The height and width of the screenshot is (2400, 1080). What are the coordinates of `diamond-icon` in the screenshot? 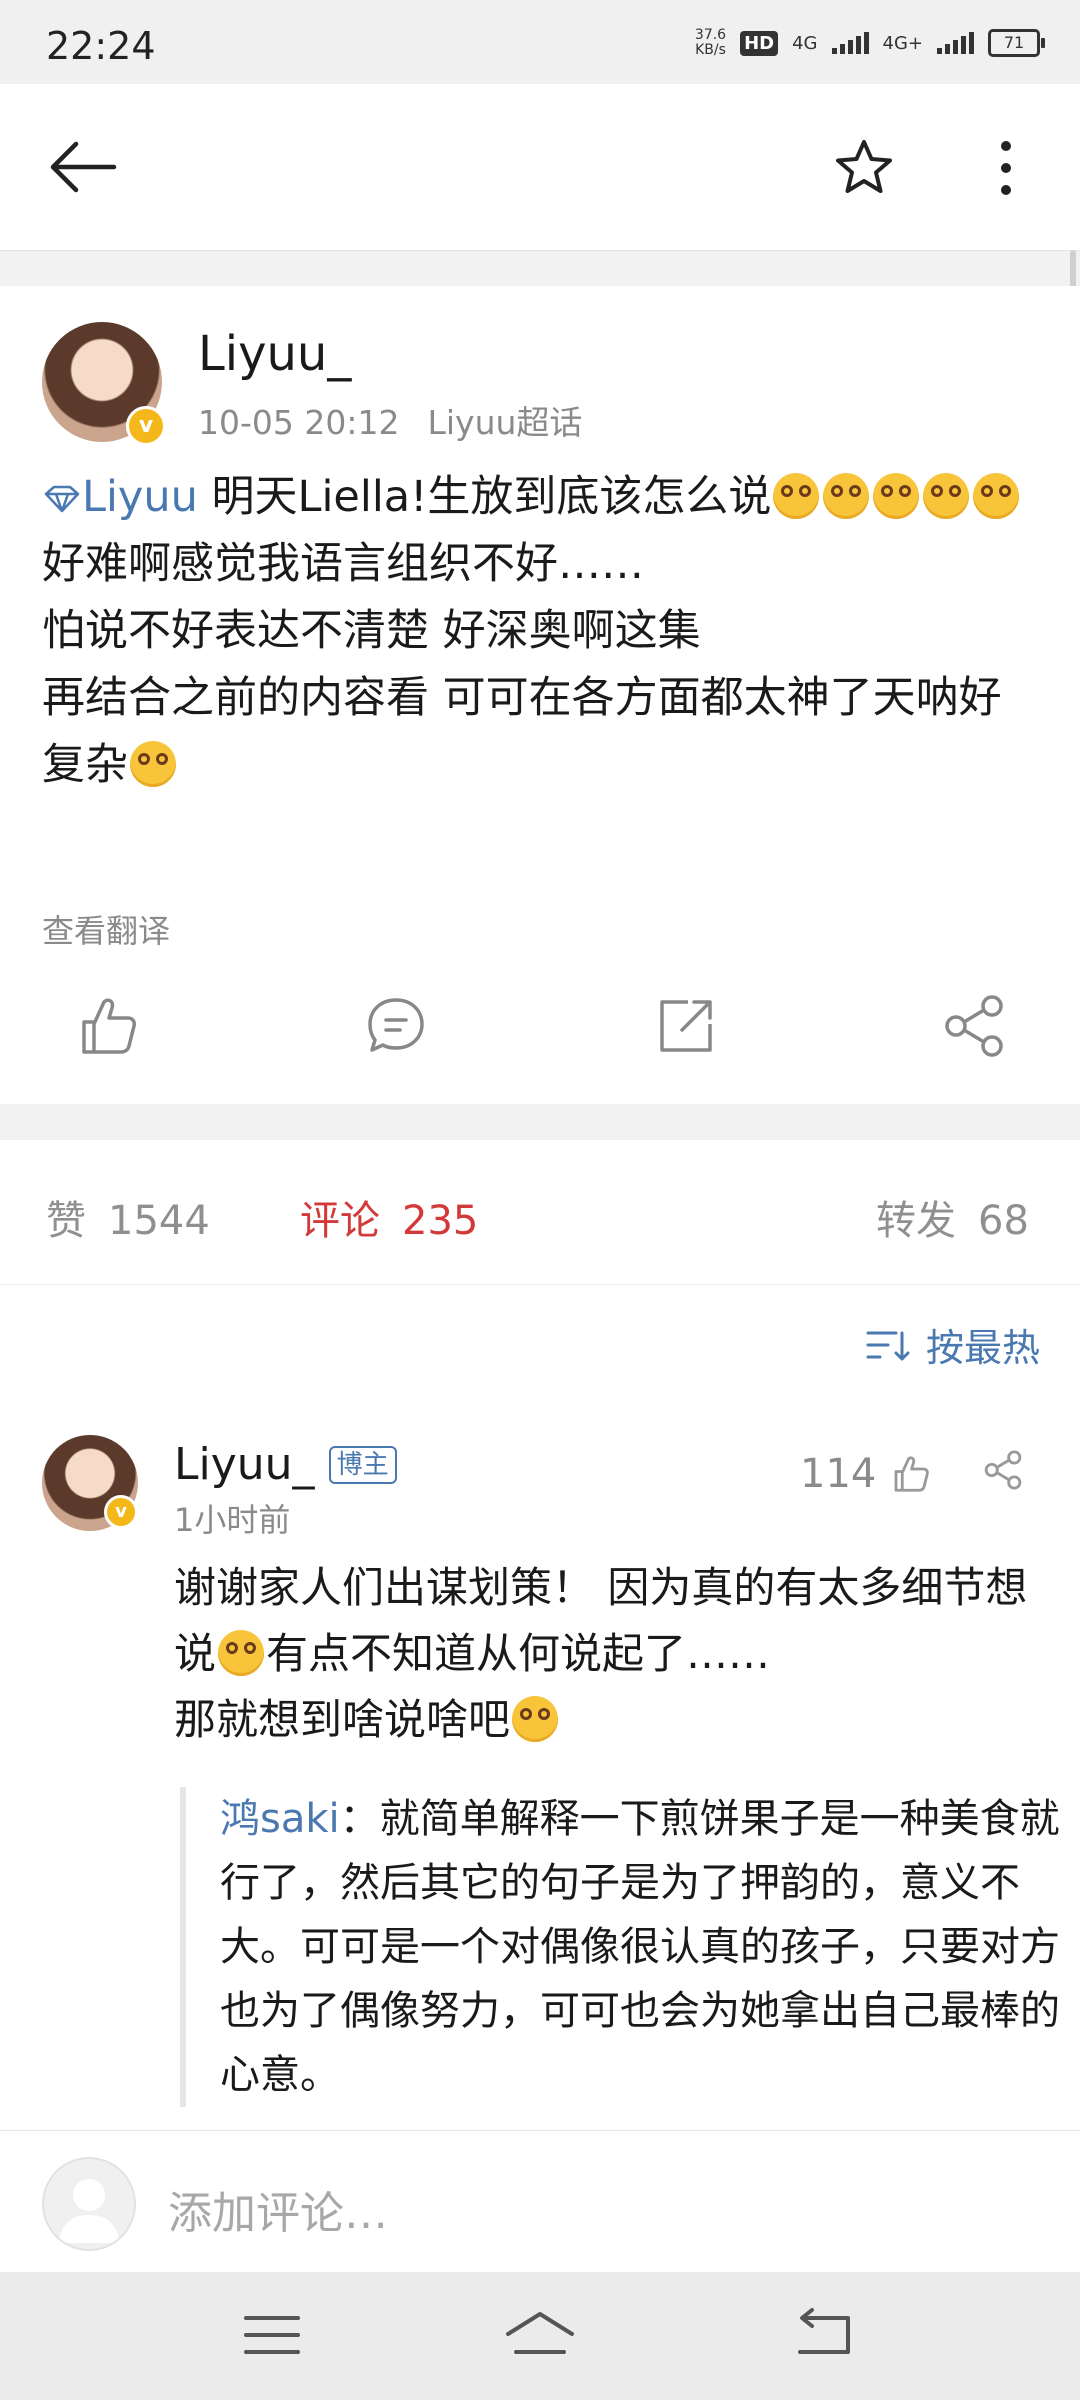 It's located at (62, 499).